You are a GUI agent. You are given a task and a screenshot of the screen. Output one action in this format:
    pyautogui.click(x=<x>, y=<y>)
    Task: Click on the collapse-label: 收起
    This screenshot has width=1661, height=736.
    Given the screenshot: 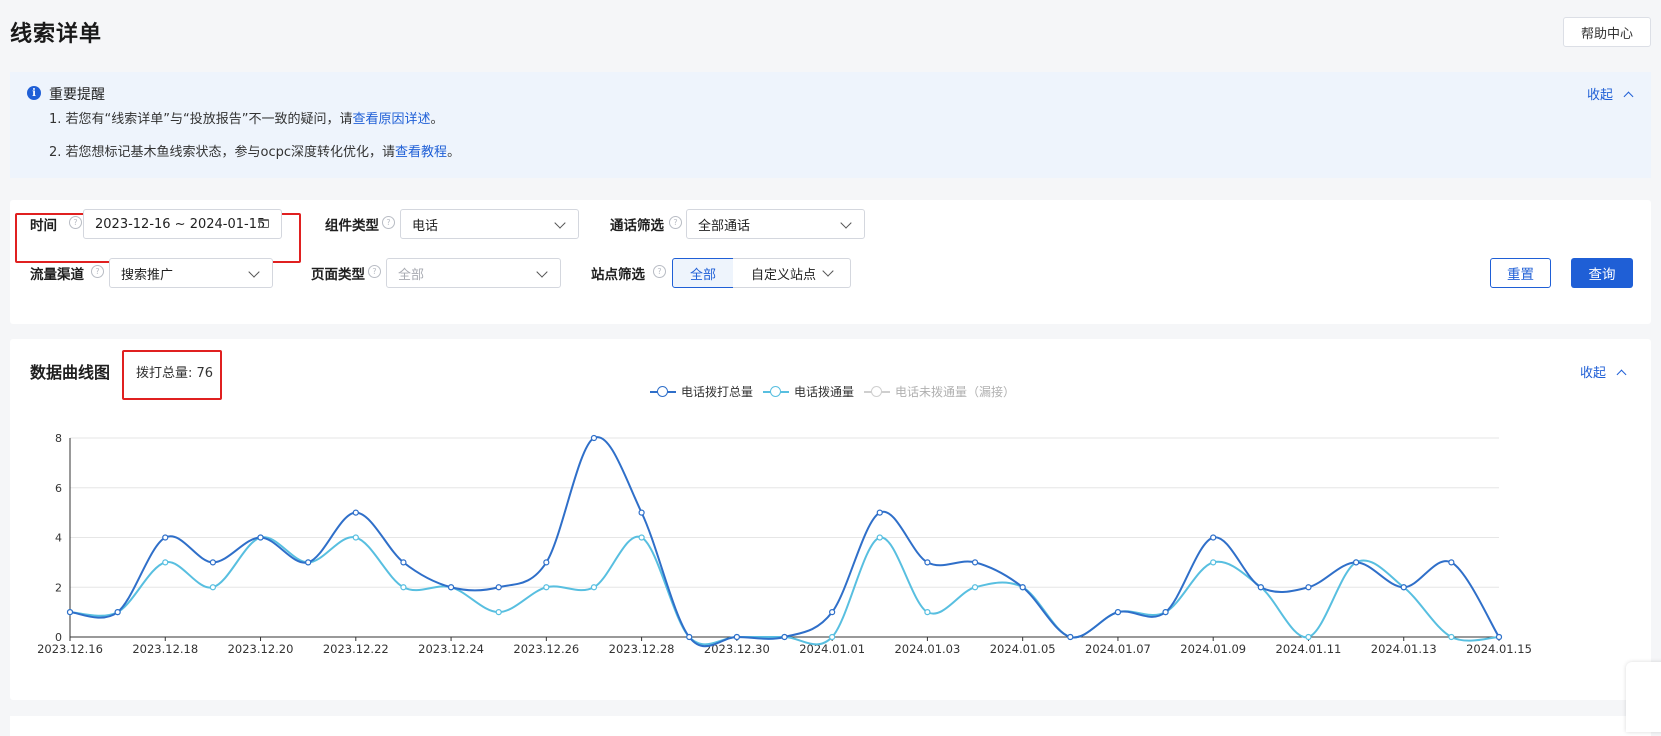 What is the action you would take?
    pyautogui.click(x=1600, y=95)
    